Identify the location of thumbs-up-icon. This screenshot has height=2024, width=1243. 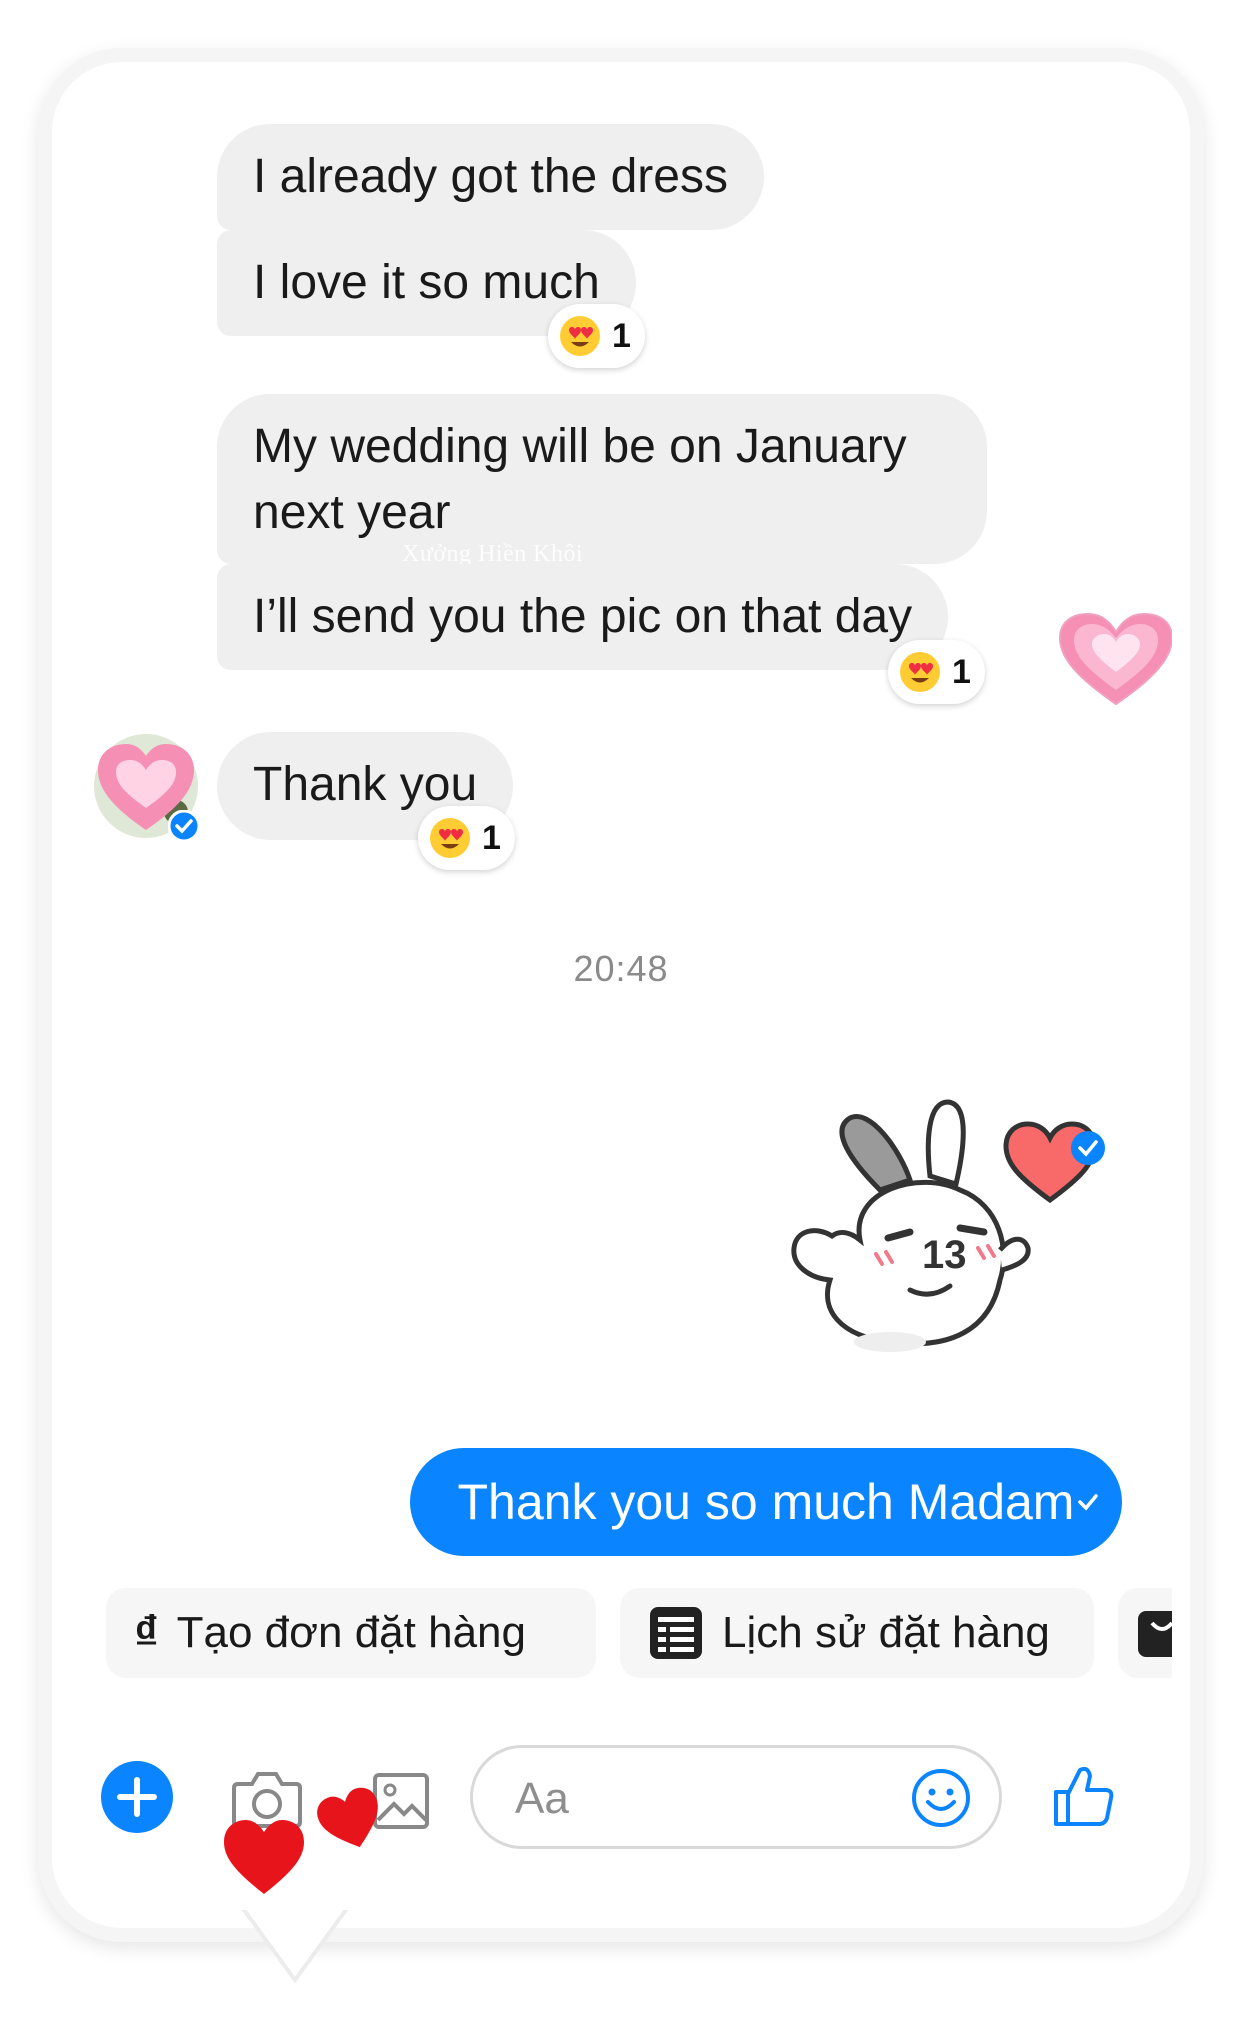
(1085, 1795).